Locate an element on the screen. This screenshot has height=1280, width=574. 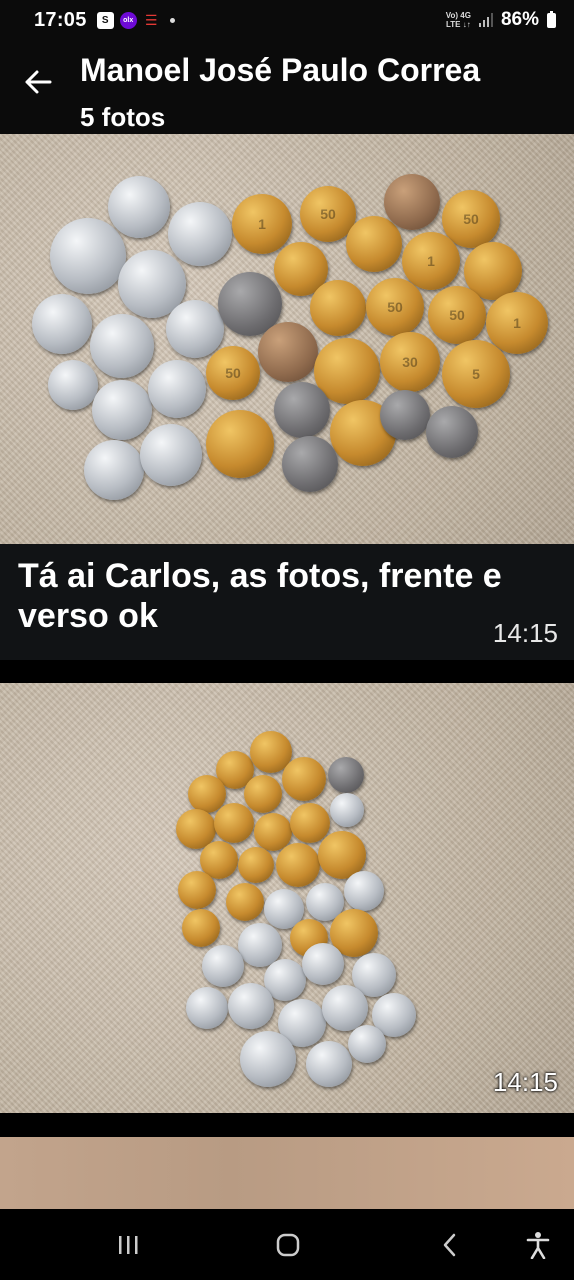
notification-icons: S olx ☰ is located at coordinates (135, 20).